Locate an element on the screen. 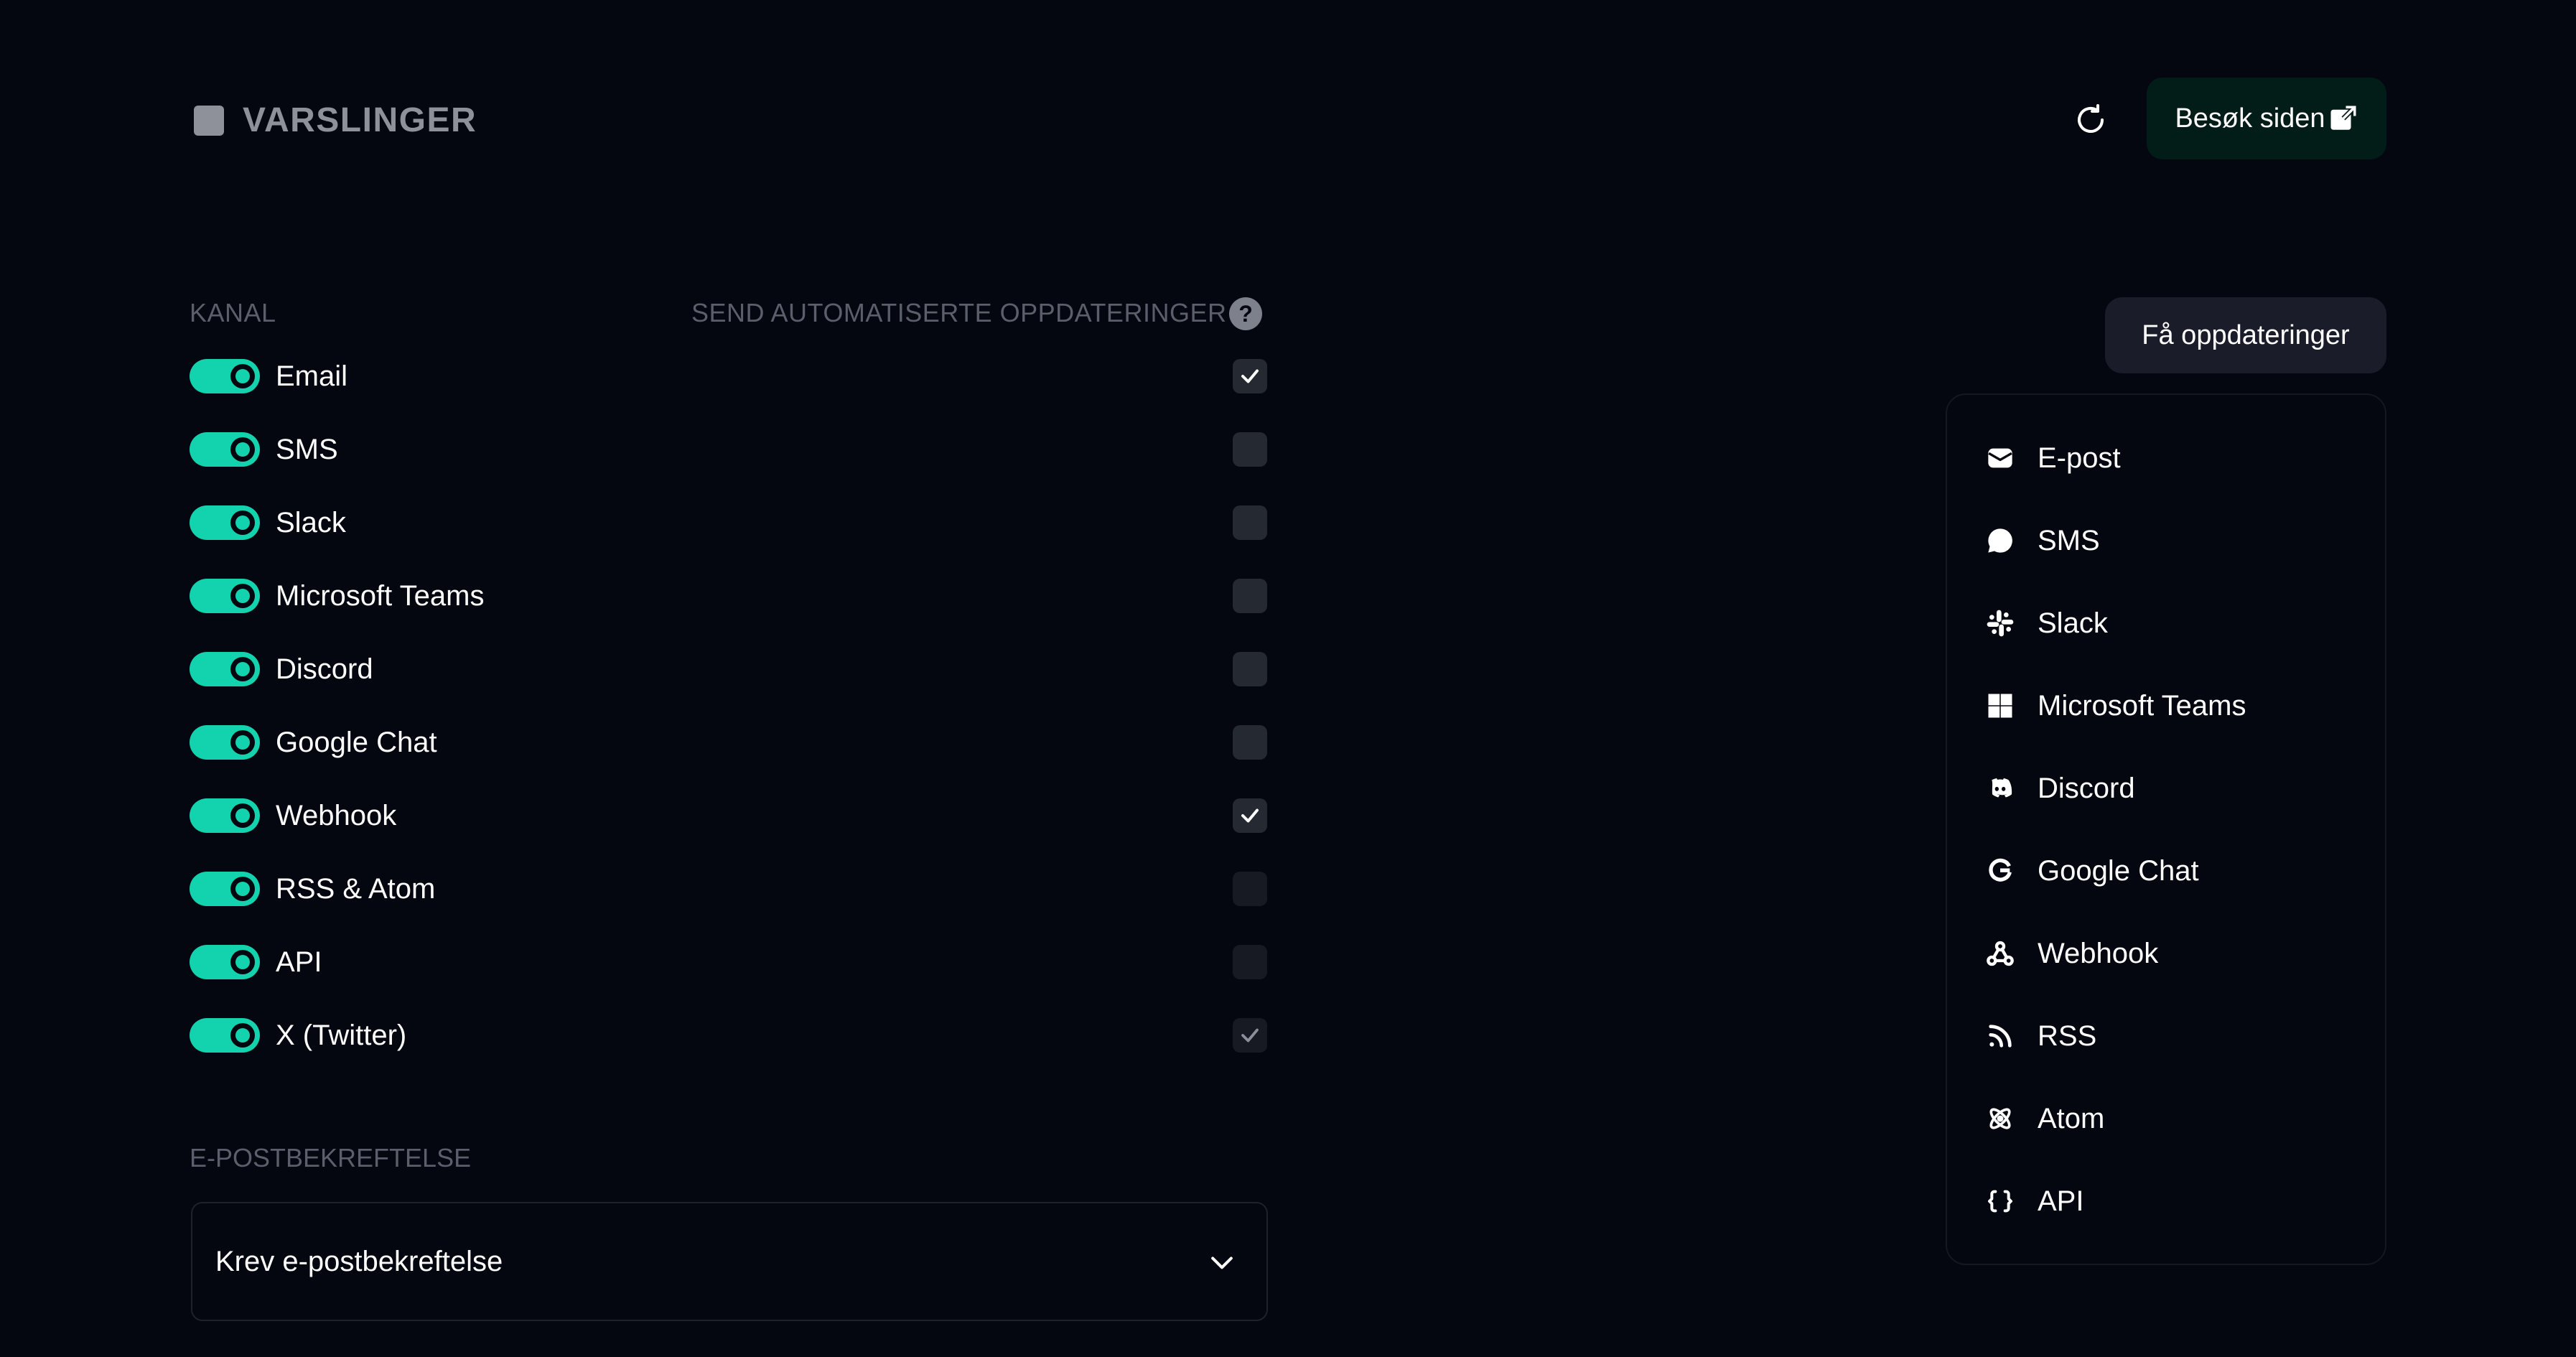 The width and height of the screenshot is (2576, 1357). channel-row-rss-atom: RSS & Atom is located at coordinates (728, 891).